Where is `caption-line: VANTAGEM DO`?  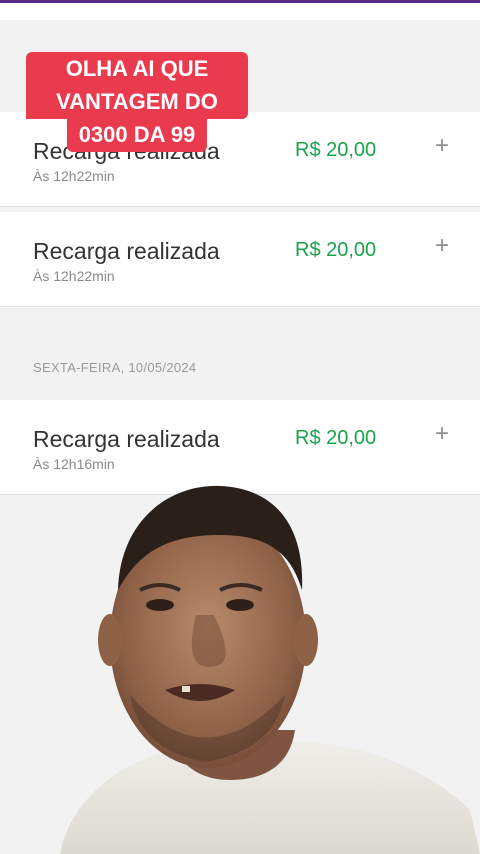
caption-line: VANTAGEM DO is located at coordinates (137, 102).